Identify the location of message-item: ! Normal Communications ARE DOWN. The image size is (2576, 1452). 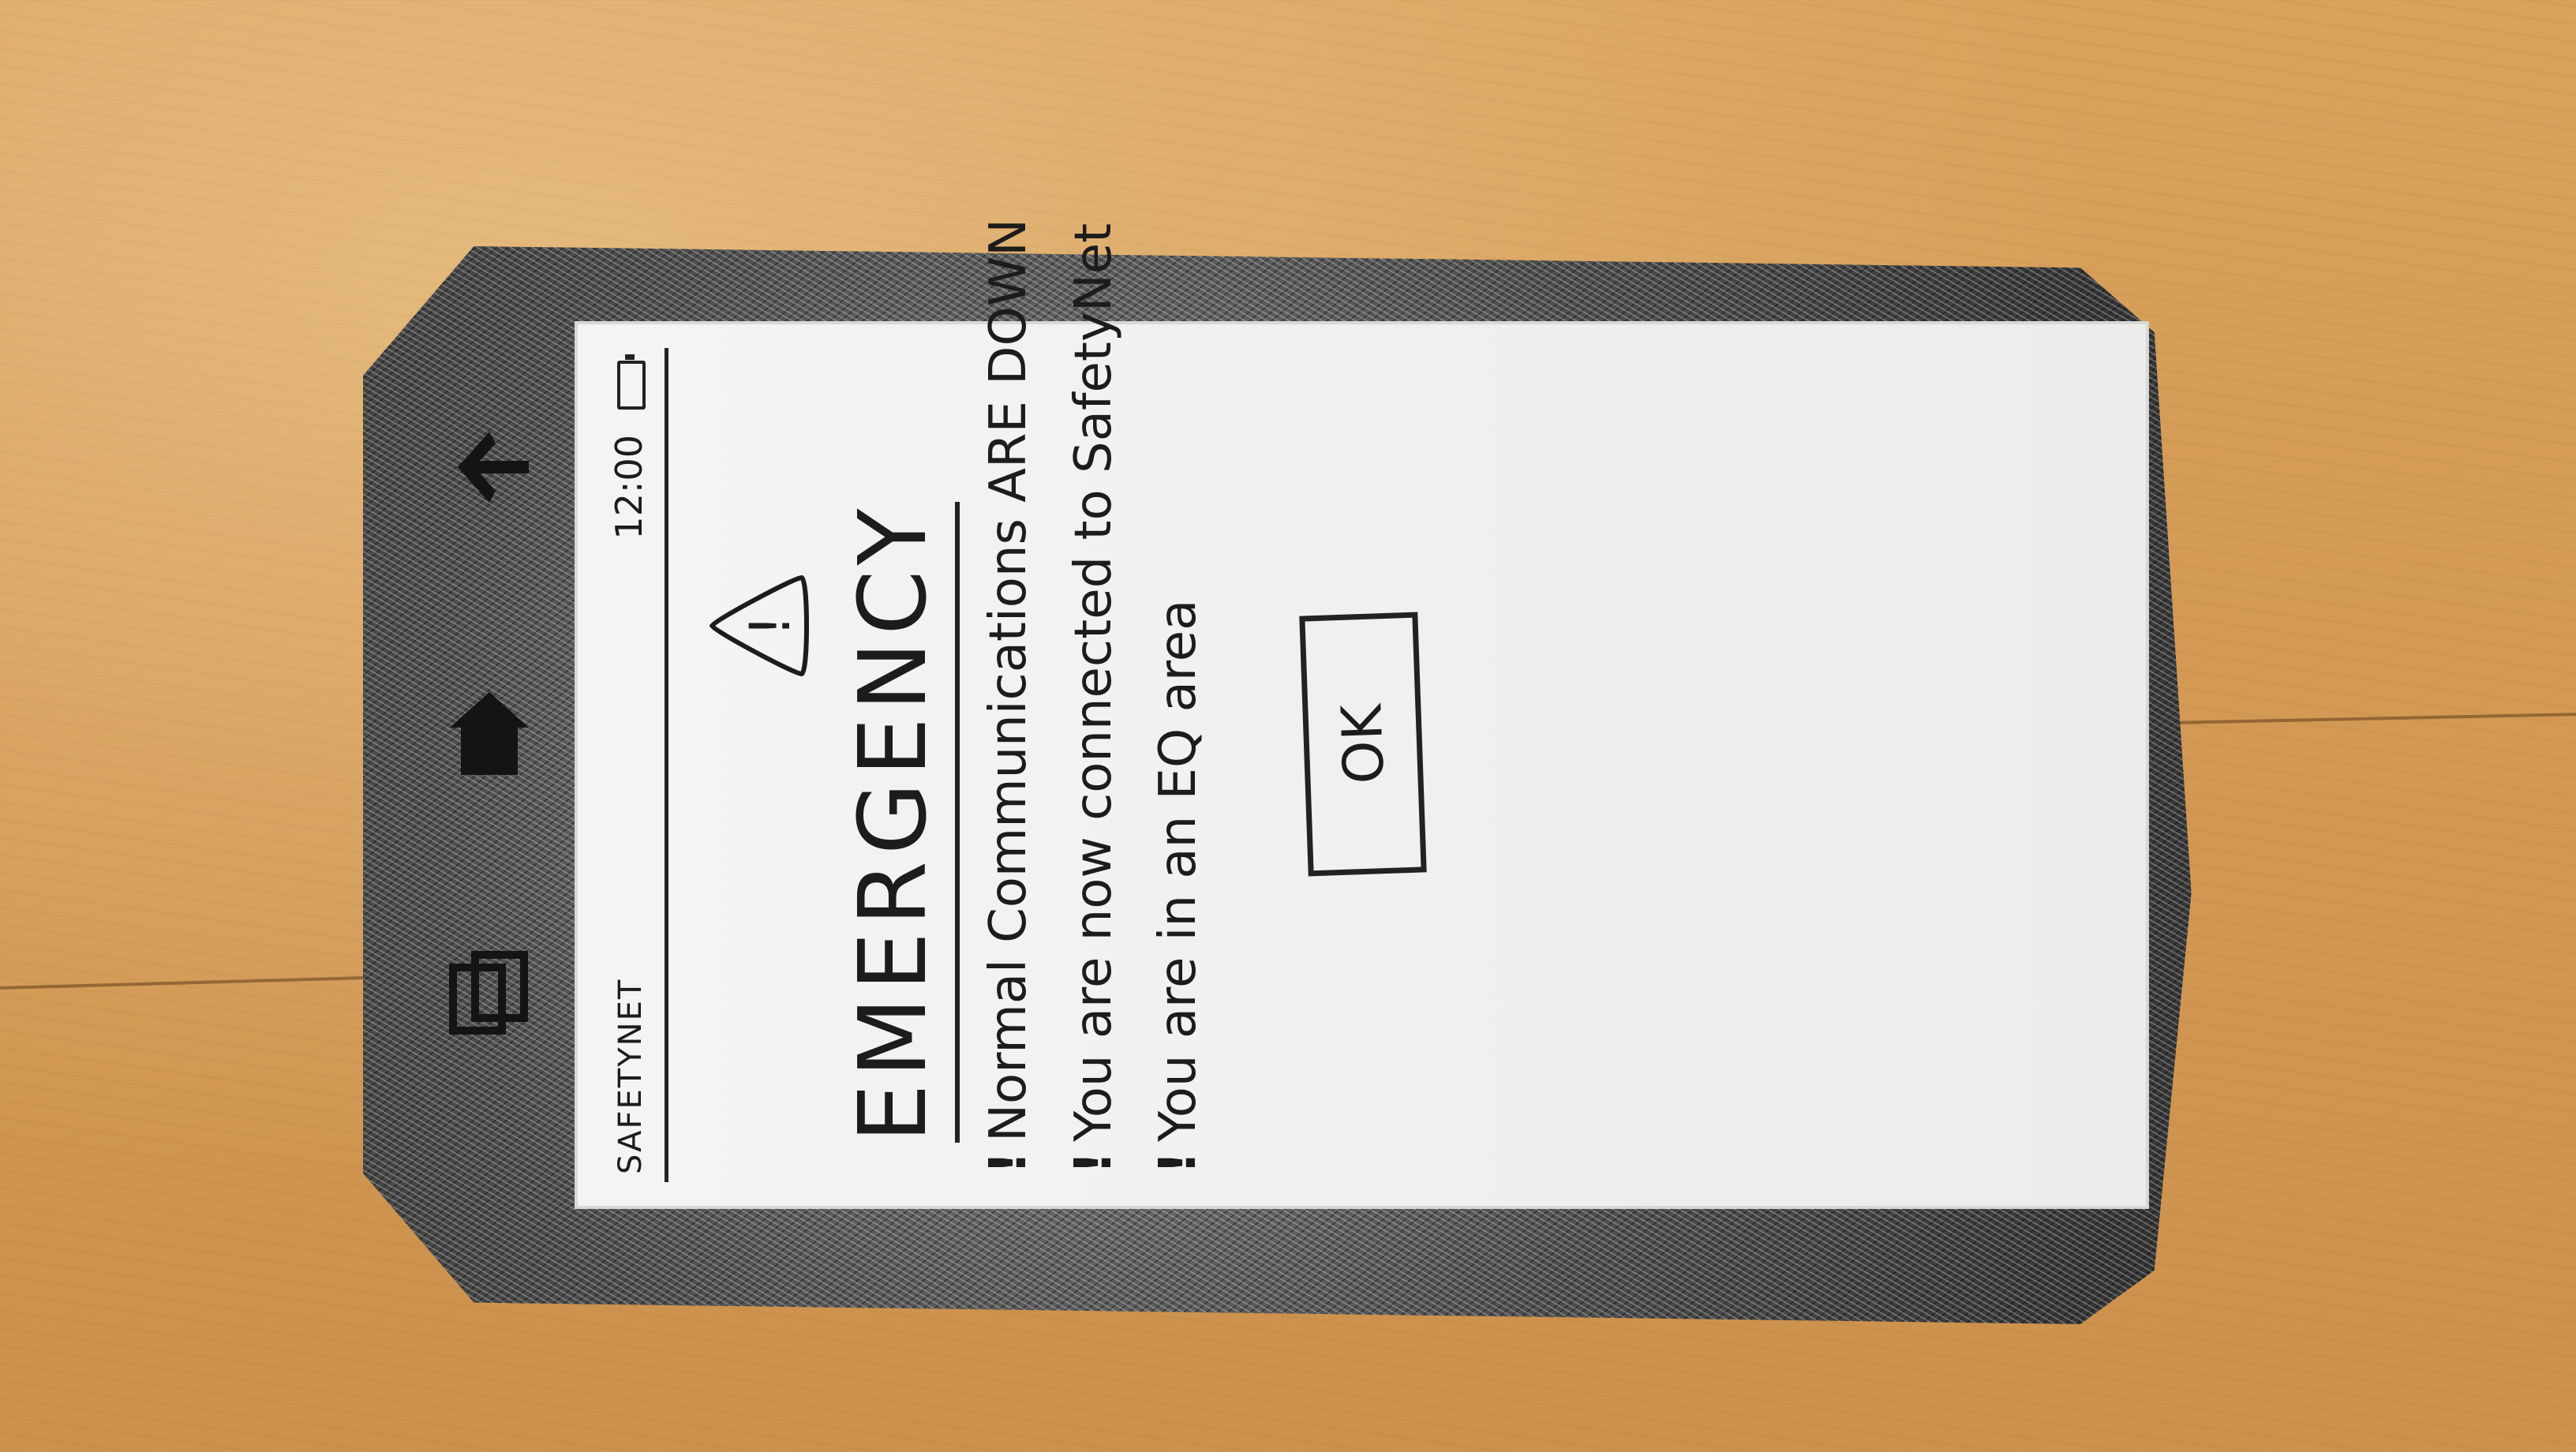
(1009, 696).